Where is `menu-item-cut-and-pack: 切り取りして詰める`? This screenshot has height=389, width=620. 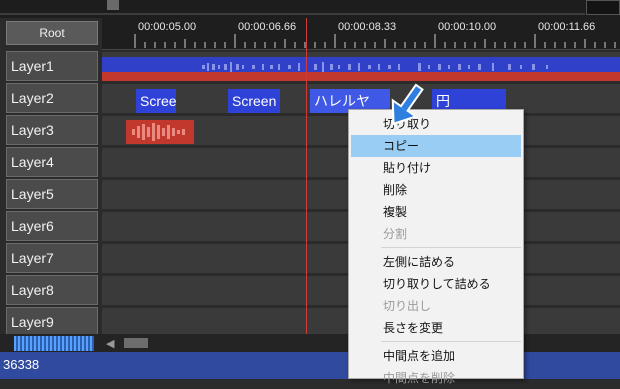
menu-item-cut-and-pack: 切り取りして詰める is located at coordinates (436, 284).